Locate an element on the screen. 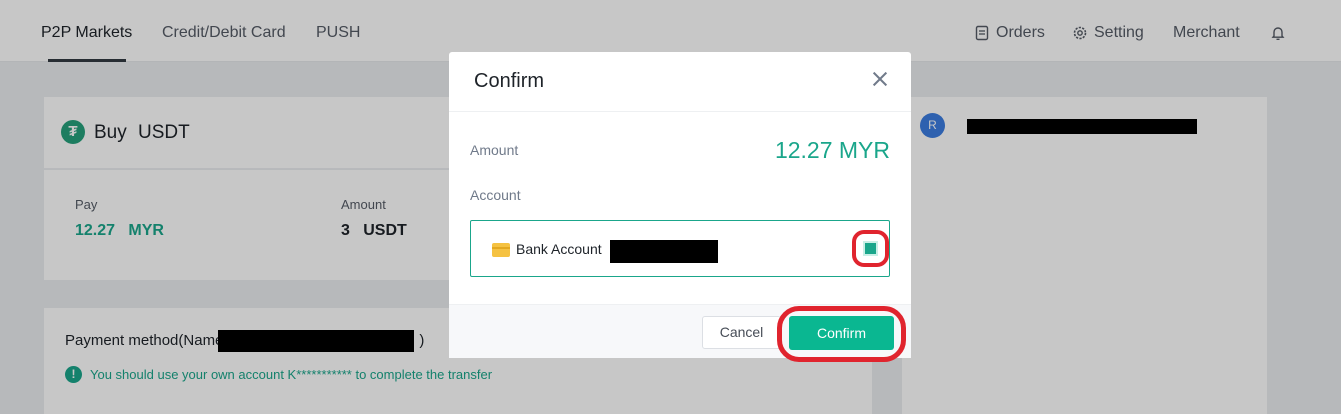  dialog-account-label: Account is located at coordinates (495, 195).